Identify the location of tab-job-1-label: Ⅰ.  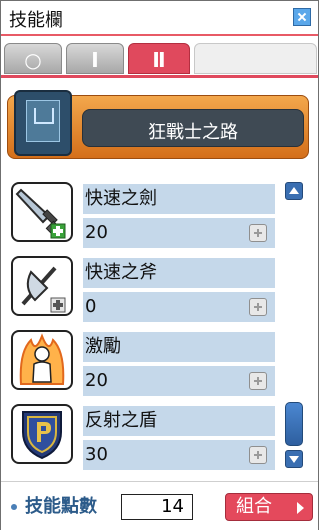
(95, 60).